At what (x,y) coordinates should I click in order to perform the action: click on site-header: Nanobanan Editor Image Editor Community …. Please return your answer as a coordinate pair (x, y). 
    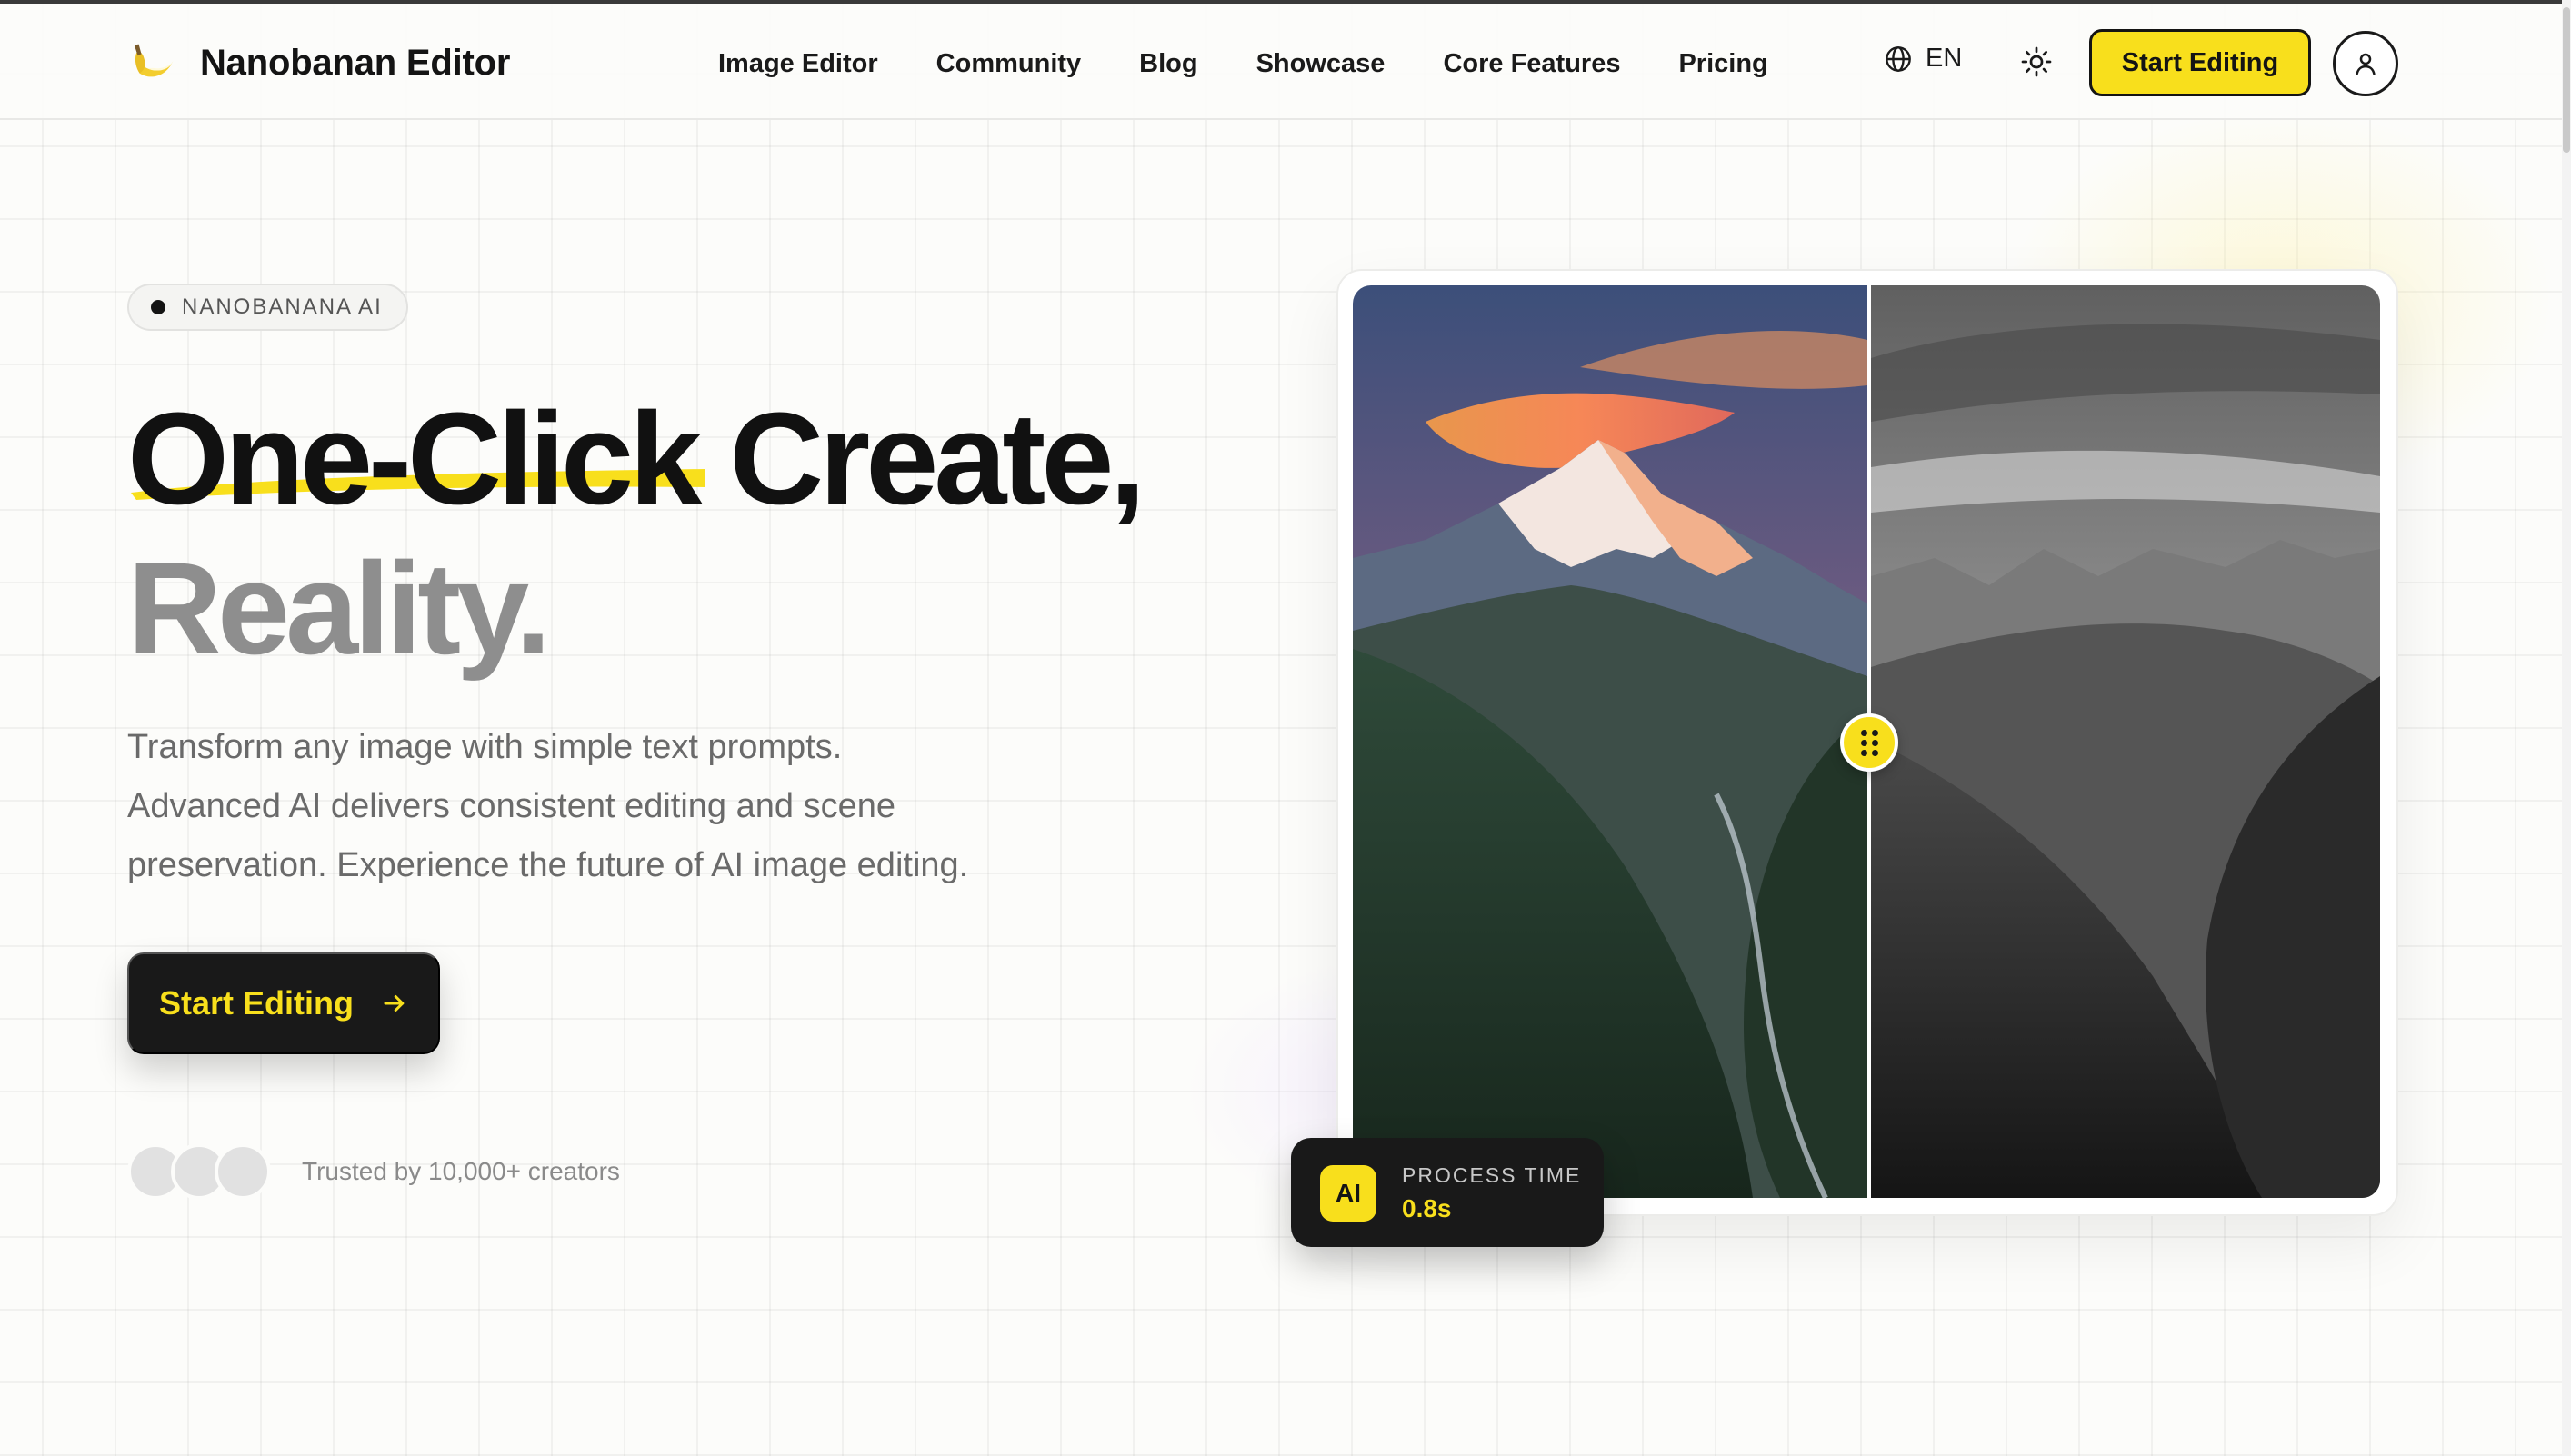
    Looking at the image, I should click on (1281, 62).